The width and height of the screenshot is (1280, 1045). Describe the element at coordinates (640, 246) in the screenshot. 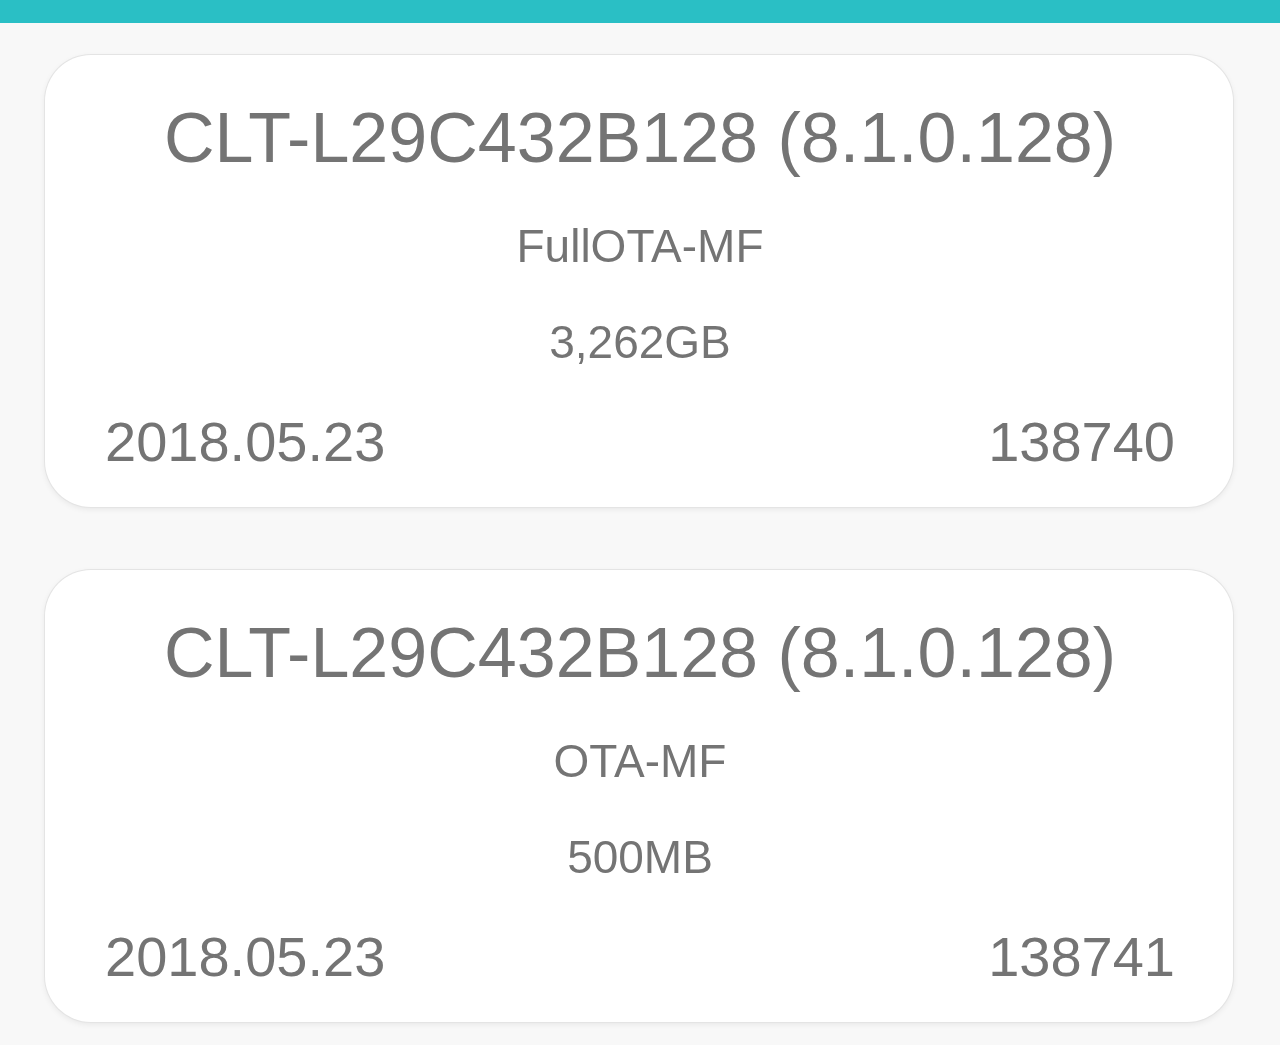

I see `package-type-label: FullOTA-MF` at that location.